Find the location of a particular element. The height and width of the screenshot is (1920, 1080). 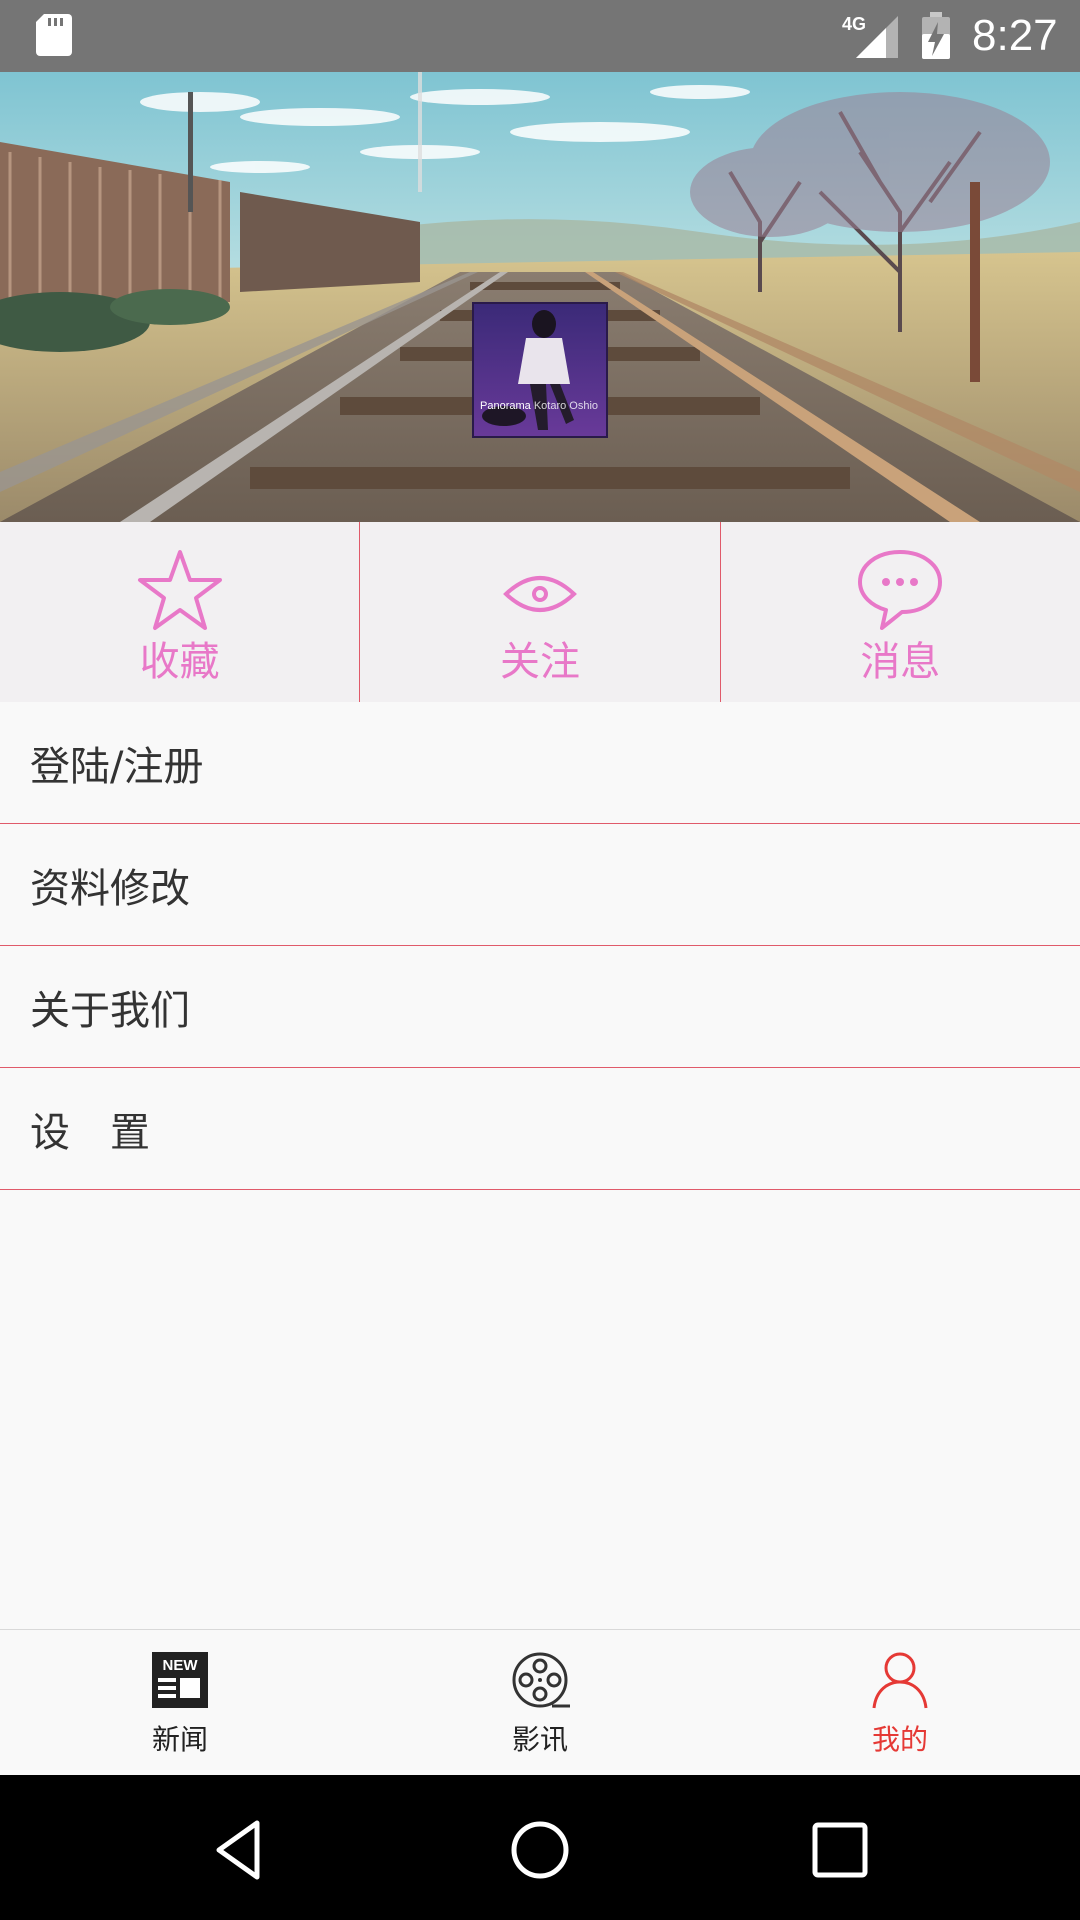

album-caption: Panorama Kotaro Oshio is located at coordinates (539, 406).